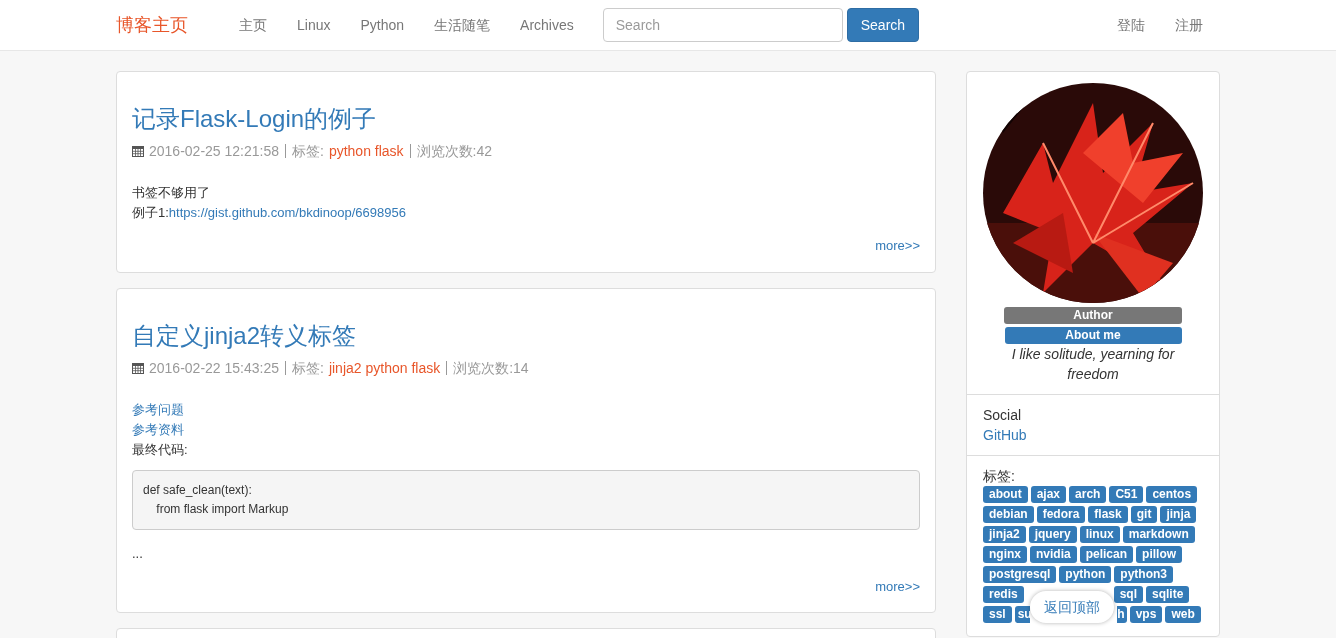 The image size is (1336, 638). I want to click on tag-link: pelican, so click(1106, 554).